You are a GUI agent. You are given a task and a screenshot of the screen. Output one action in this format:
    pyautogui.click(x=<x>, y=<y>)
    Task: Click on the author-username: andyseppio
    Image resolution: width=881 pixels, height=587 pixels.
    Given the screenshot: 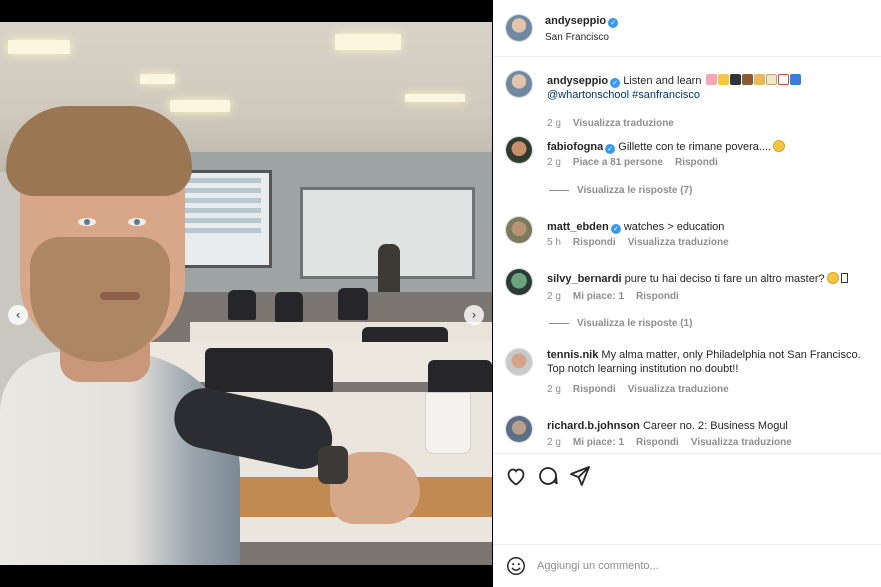 What is the action you would take?
    pyautogui.click(x=575, y=21)
    